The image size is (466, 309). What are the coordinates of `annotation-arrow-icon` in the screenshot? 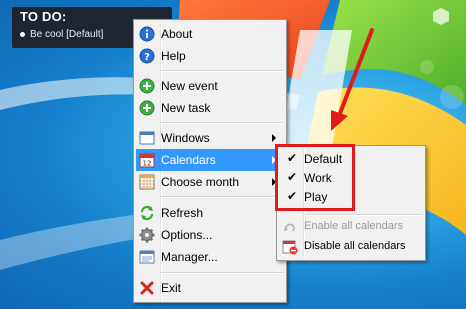 It's located at (352, 79).